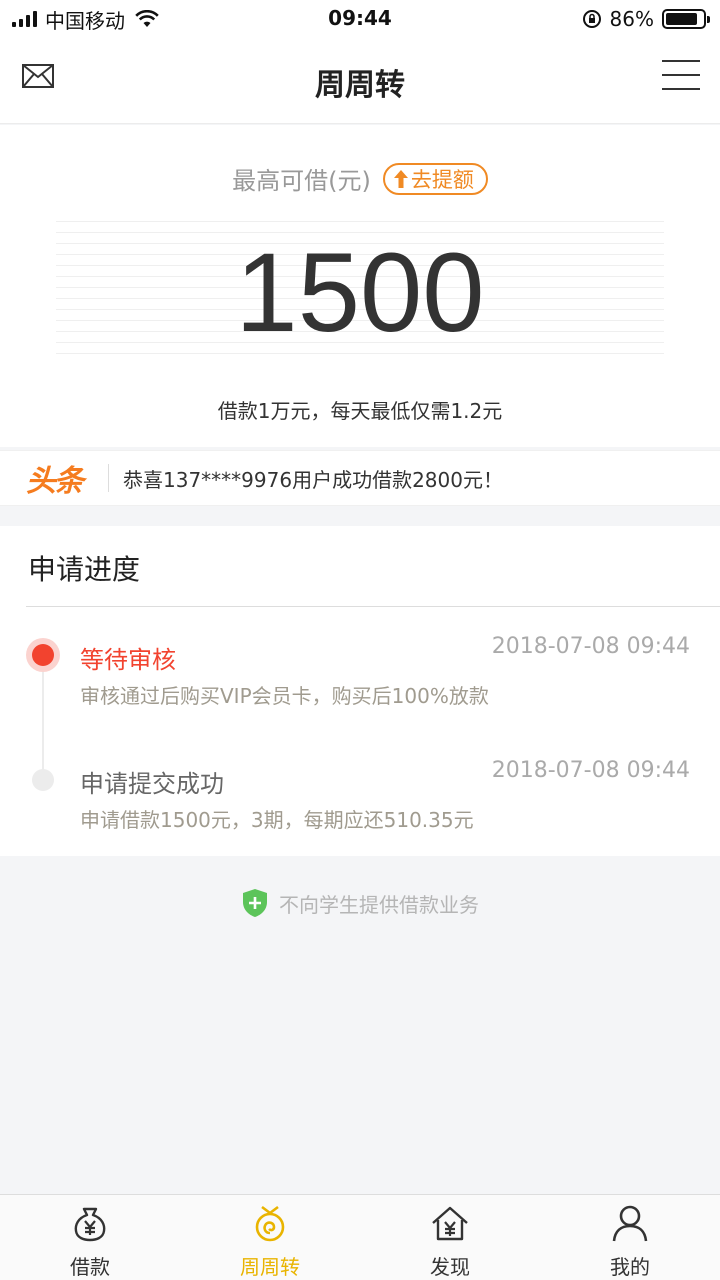 This screenshot has width=720, height=1280. What do you see at coordinates (631, 19) in the screenshot?
I see `battery-percent: 86%` at bounding box center [631, 19].